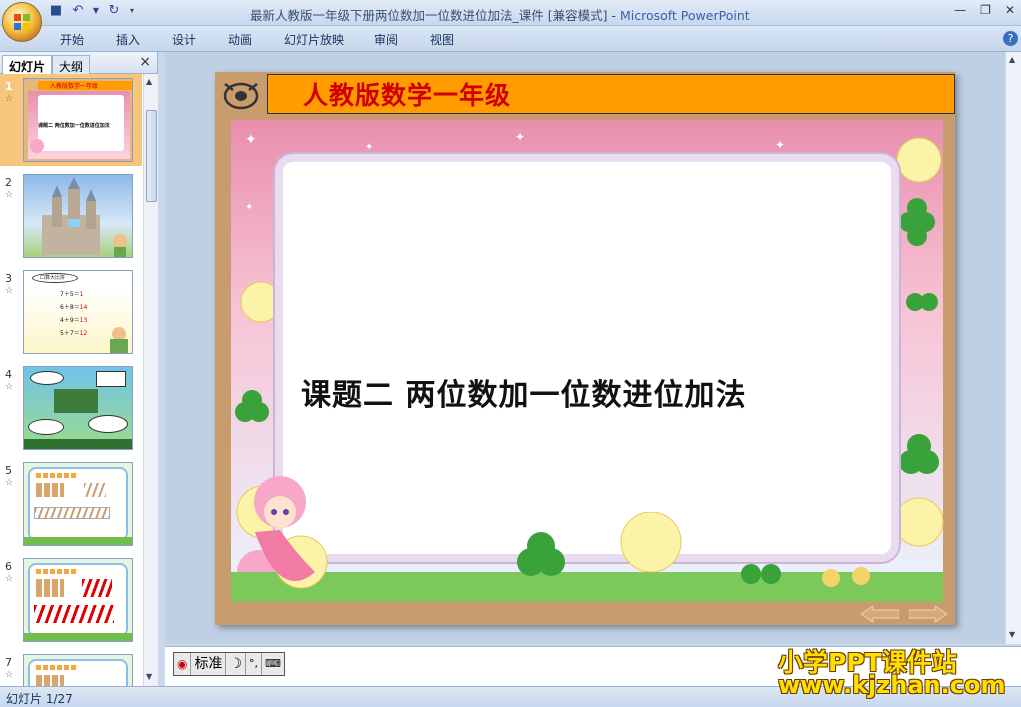 Image resolution: width=1021 pixels, height=707 pixels. What do you see at coordinates (78, 120) in the screenshot?
I see `thumbnail-slide-1: 人教版数学一年级 课题二 两位数加一位数进位加法` at bounding box center [78, 120].